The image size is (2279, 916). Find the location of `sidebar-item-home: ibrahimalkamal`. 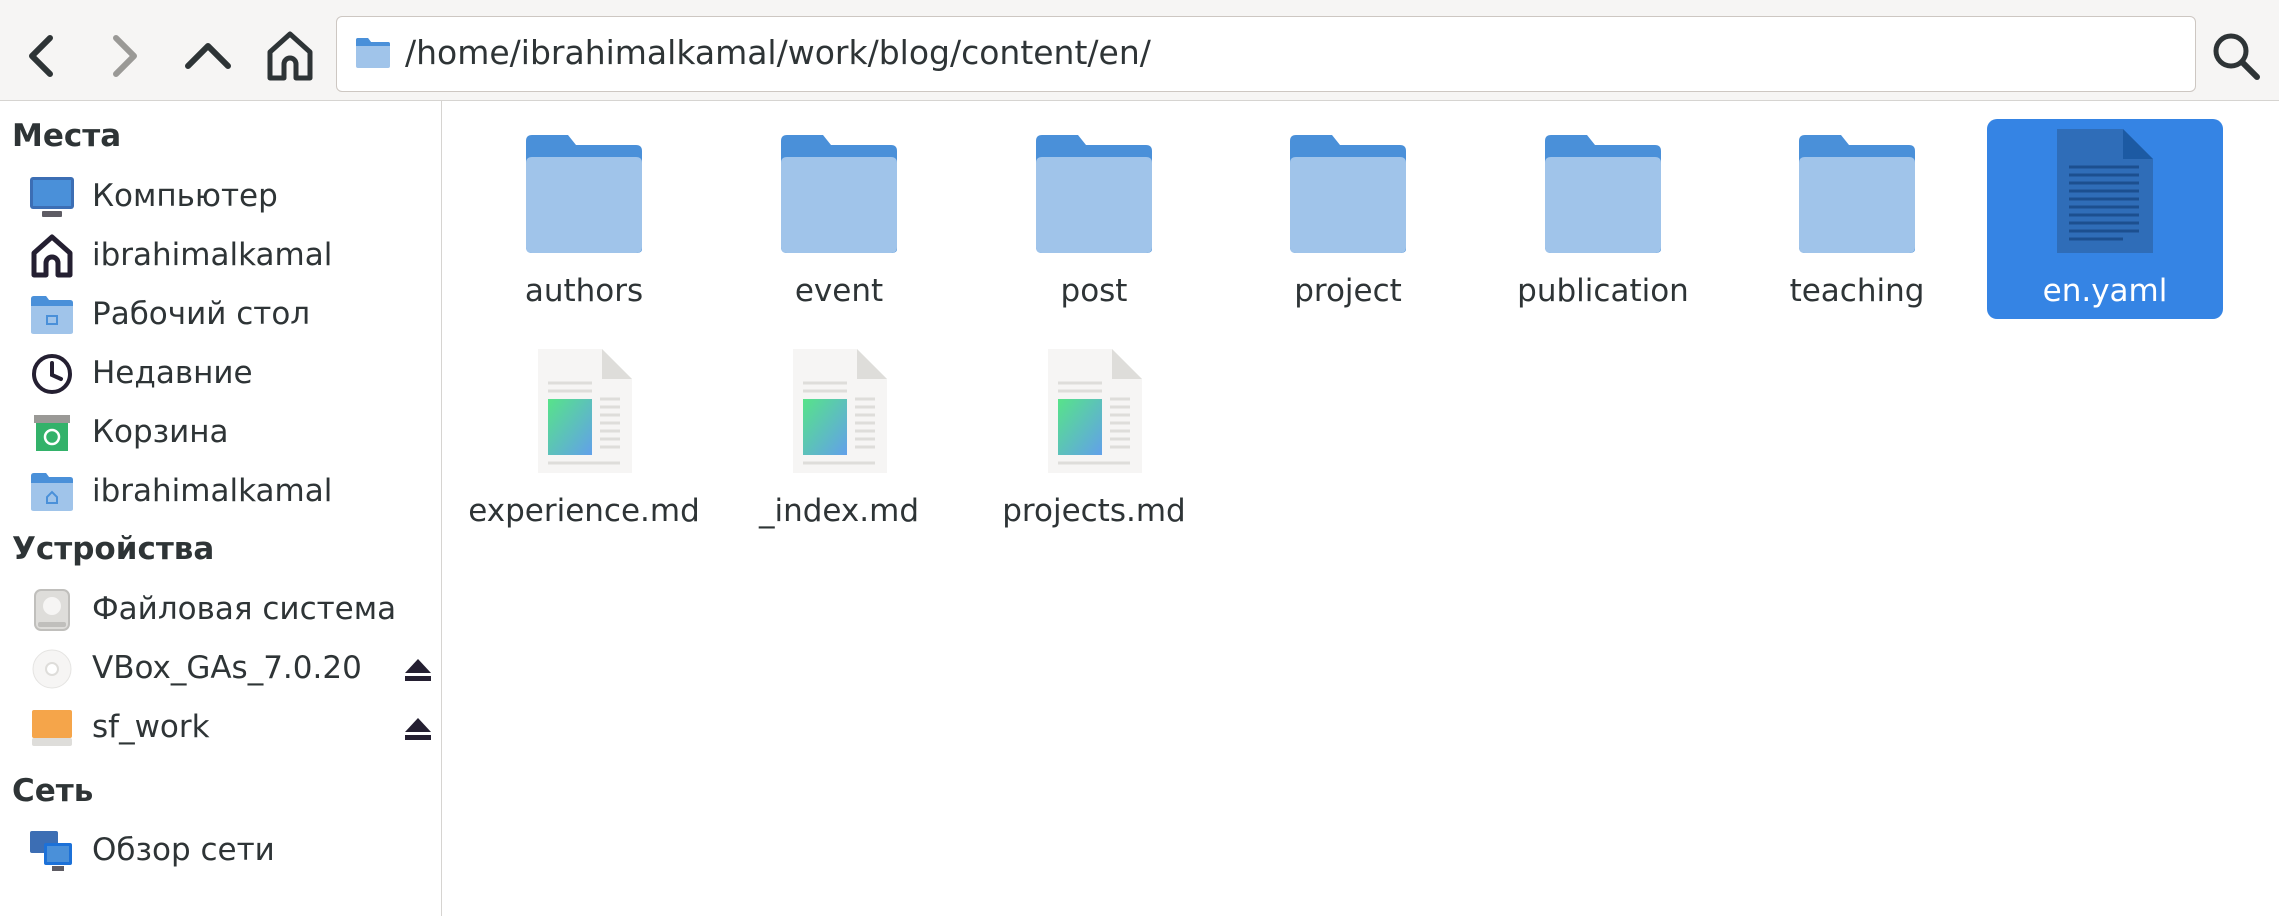

sidebar-item-home: ibrahimalkamal is located at coordinates (220, 256).